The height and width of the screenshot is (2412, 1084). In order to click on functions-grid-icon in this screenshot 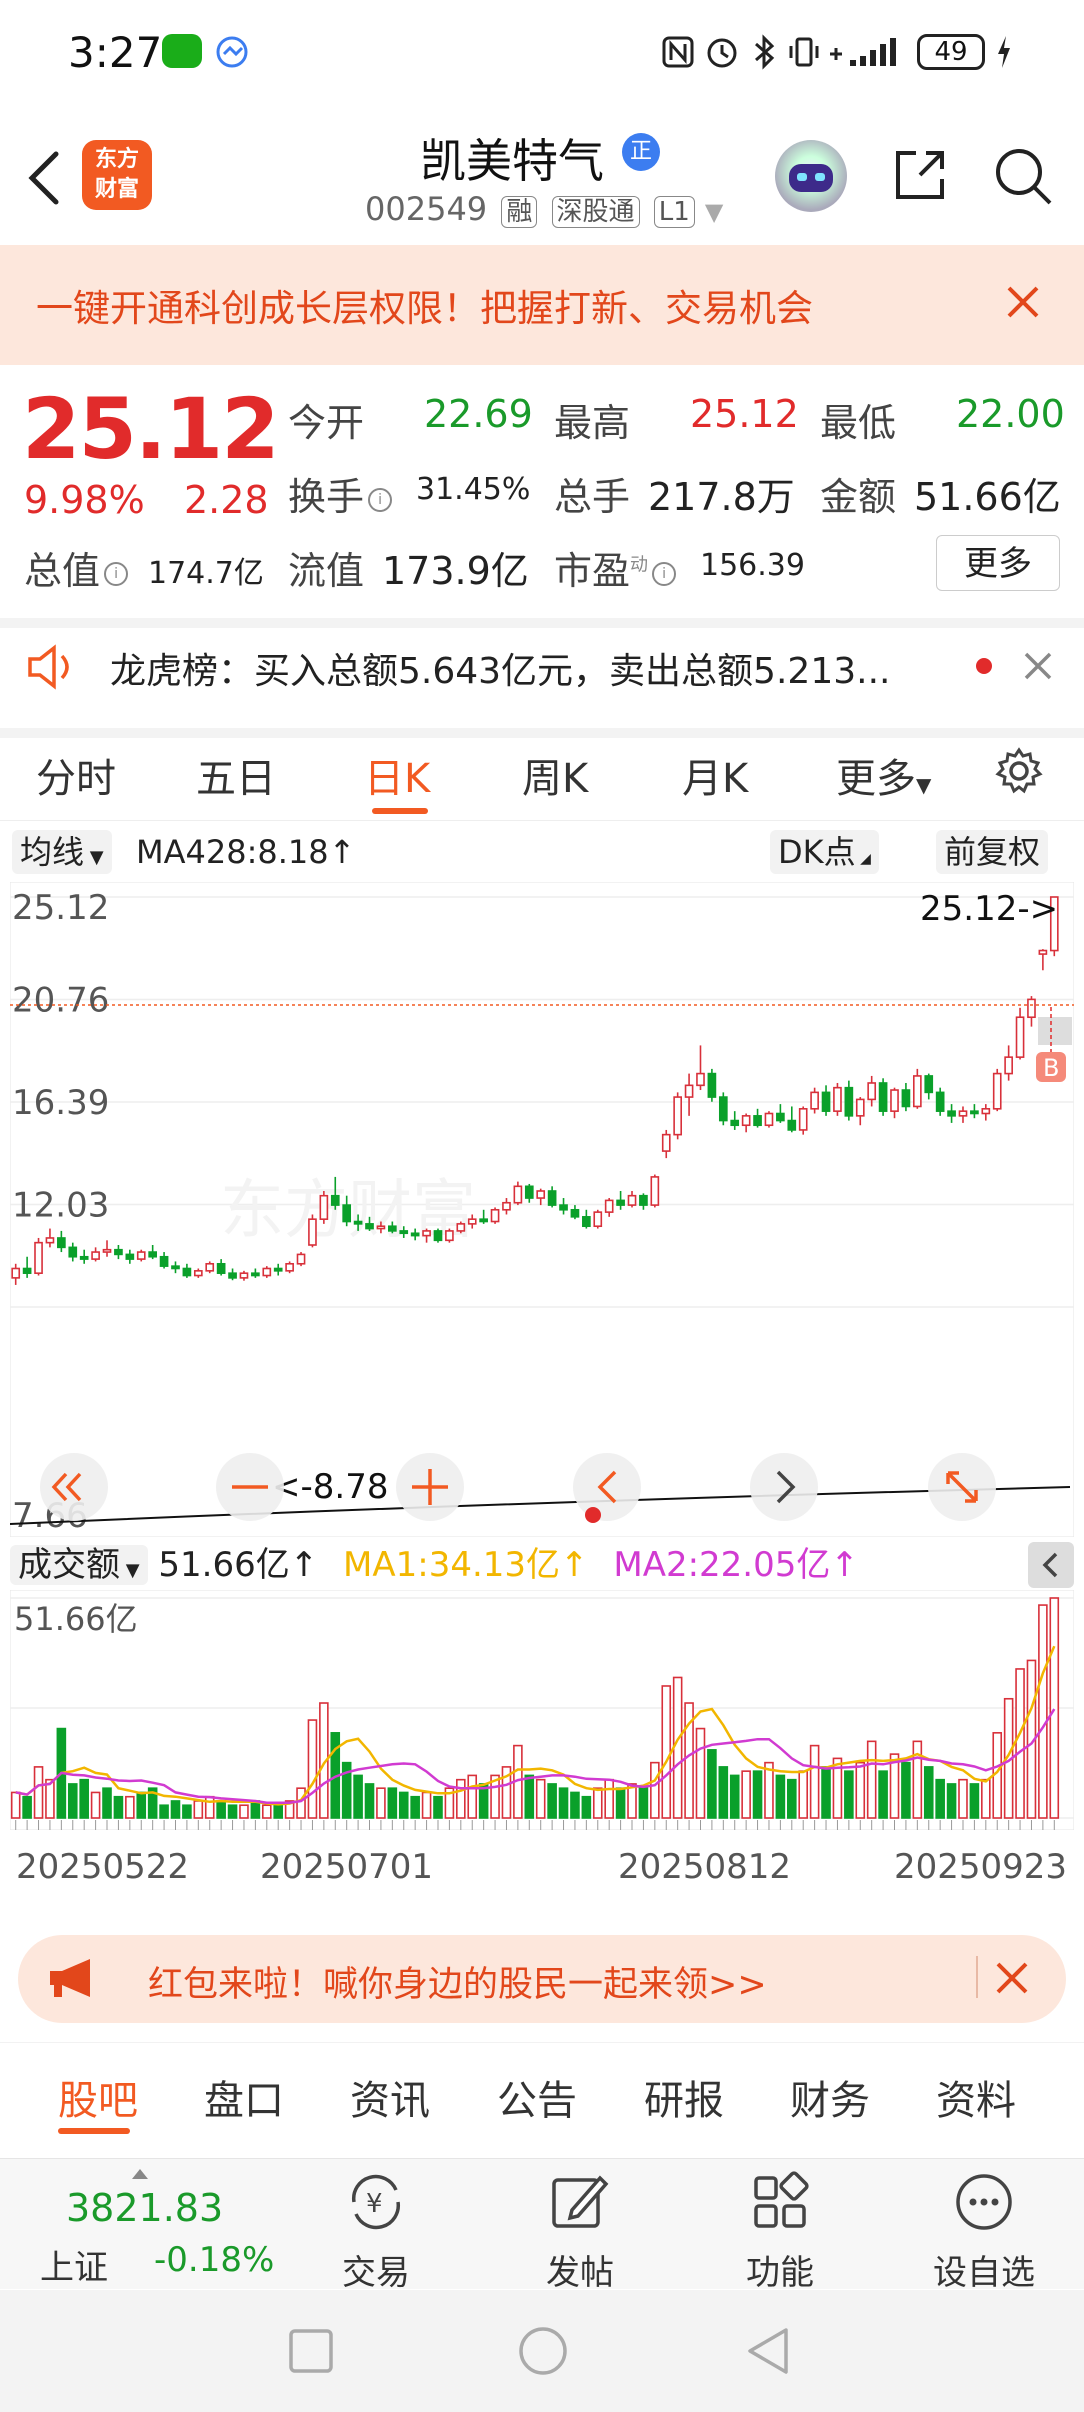, I will do `click(780, 2202)`.